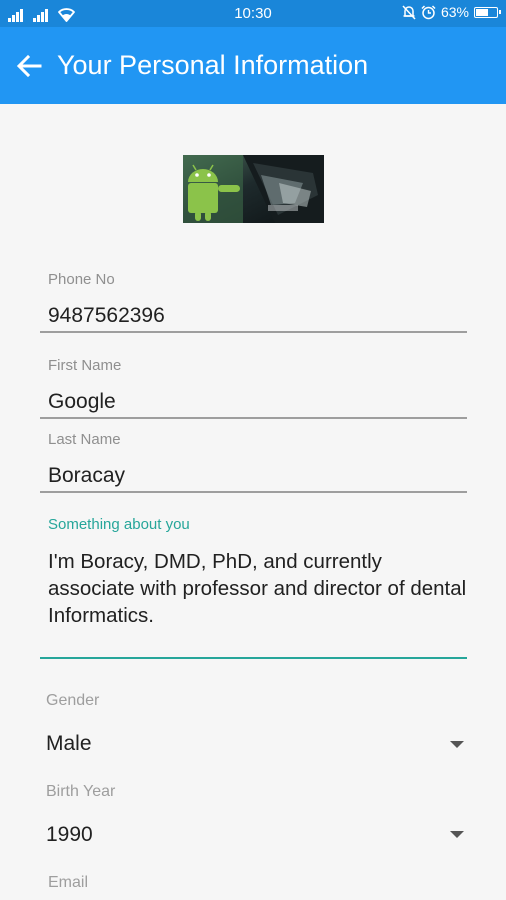 The width and height of the screenshot is (506, 900). Describe the element at coordinates (69, 834) in the screenshot. I see `birth-year-value: 1990` at that location.